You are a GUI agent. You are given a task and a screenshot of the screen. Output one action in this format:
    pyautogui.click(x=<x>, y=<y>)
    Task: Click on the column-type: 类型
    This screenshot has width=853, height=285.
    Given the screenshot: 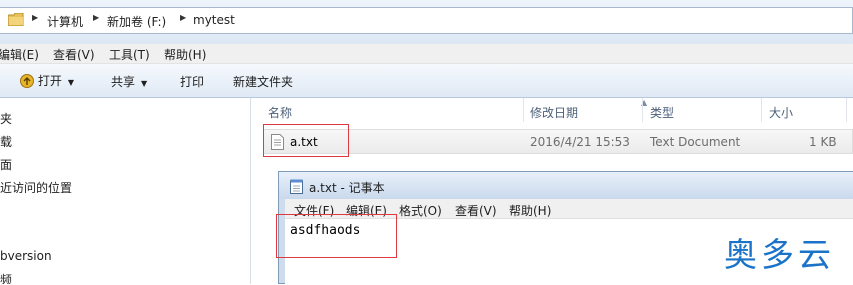 What is the action you would take?
    pyautogui.click(x=662, y=112)
    